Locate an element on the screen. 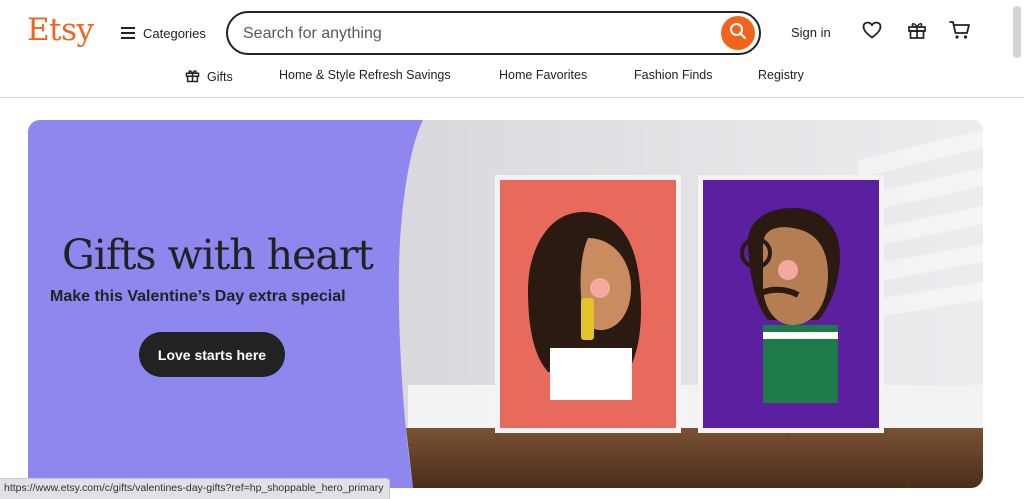  menu-icon is located at coordinates (128, 33).